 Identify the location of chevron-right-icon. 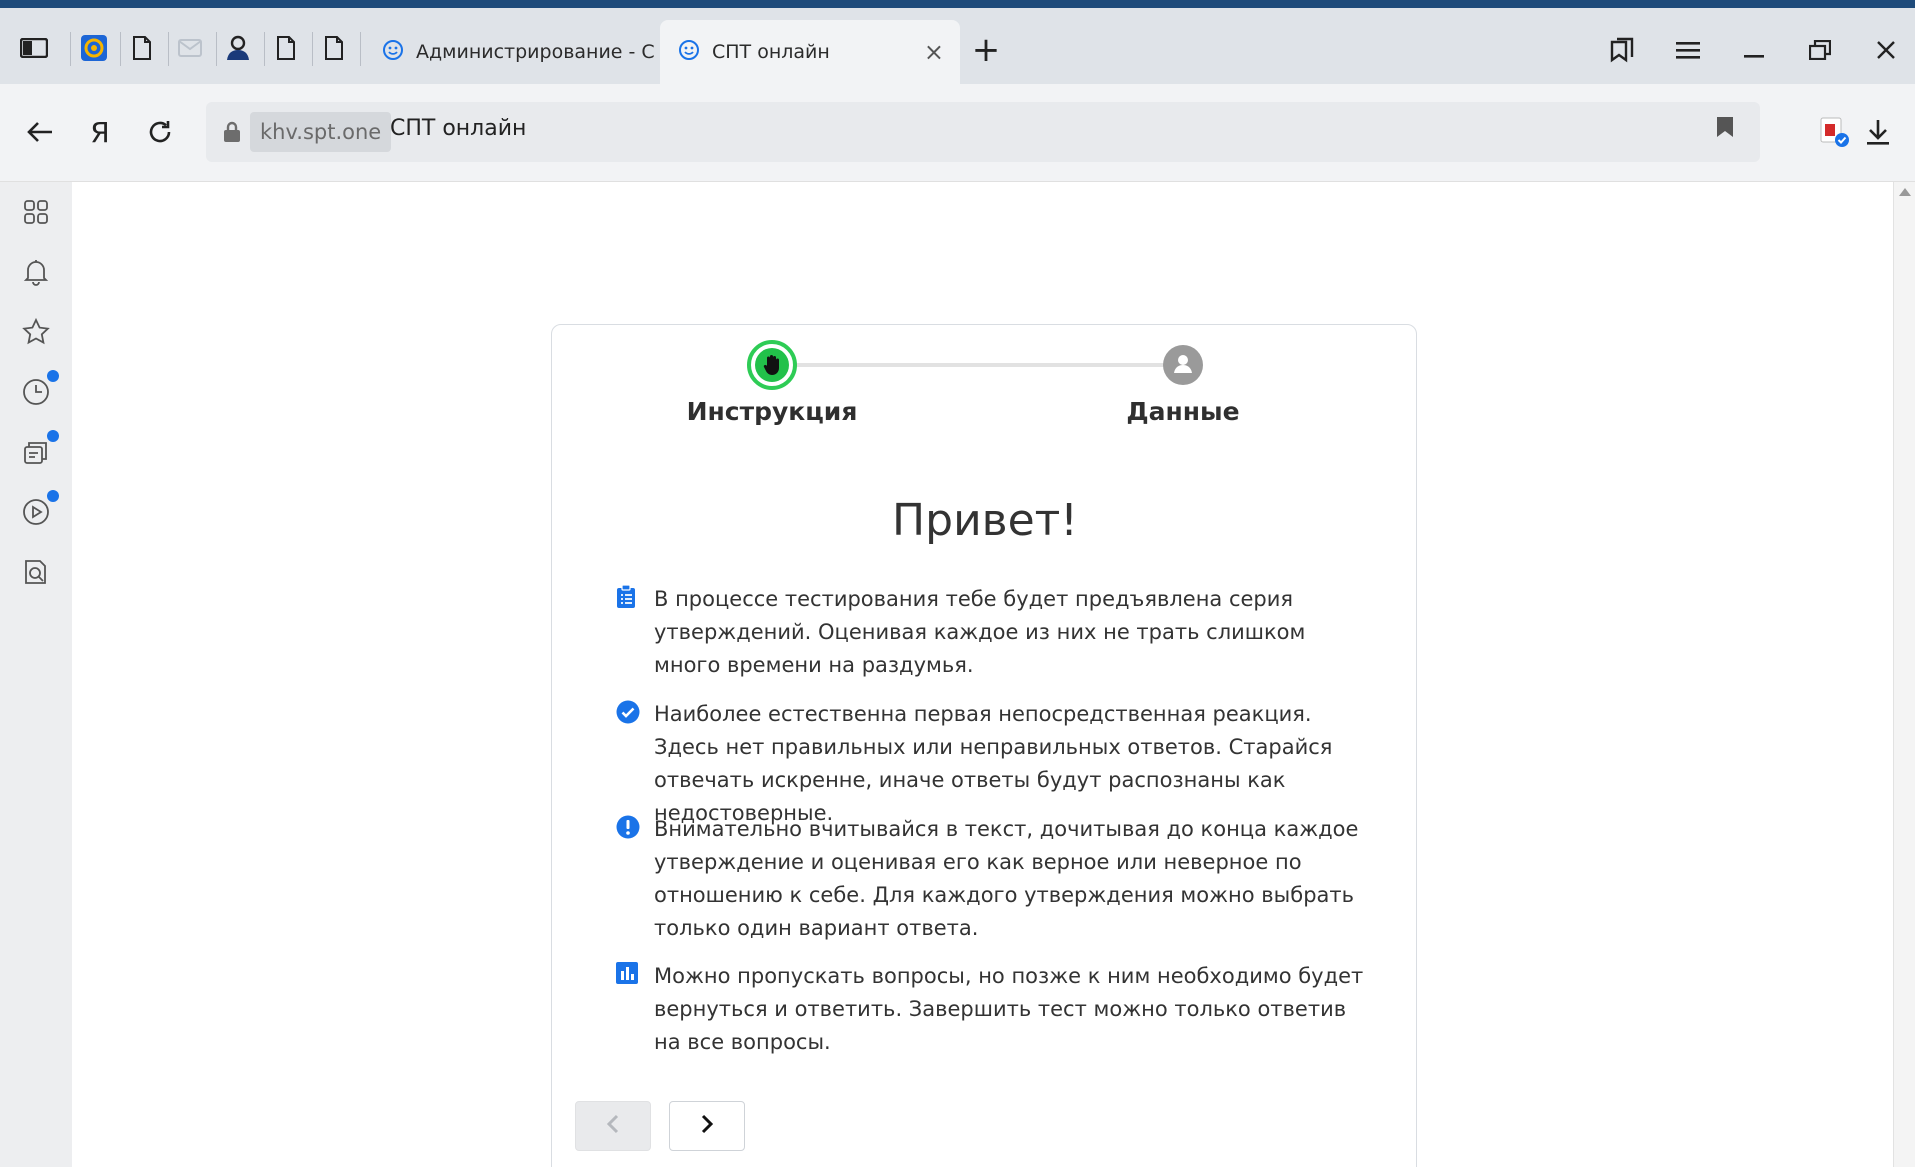
(707, 1126).